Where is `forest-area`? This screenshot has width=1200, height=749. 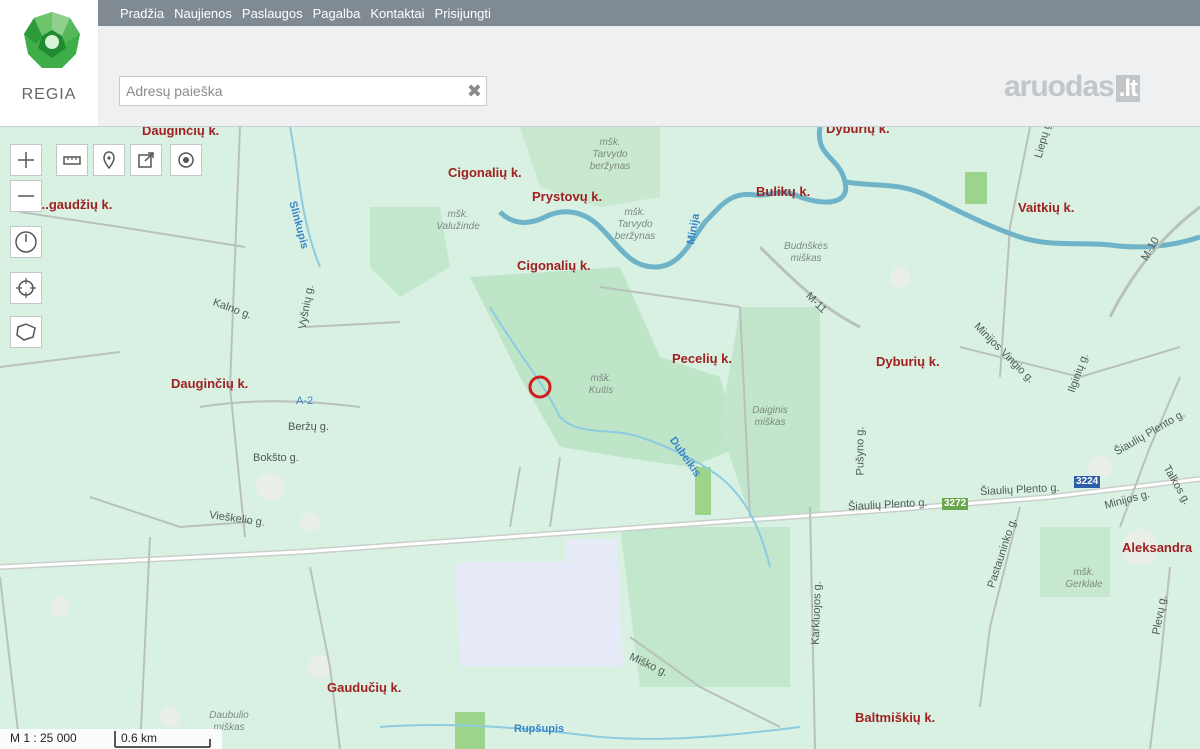
forest-area is located at coordinates (605, 367).